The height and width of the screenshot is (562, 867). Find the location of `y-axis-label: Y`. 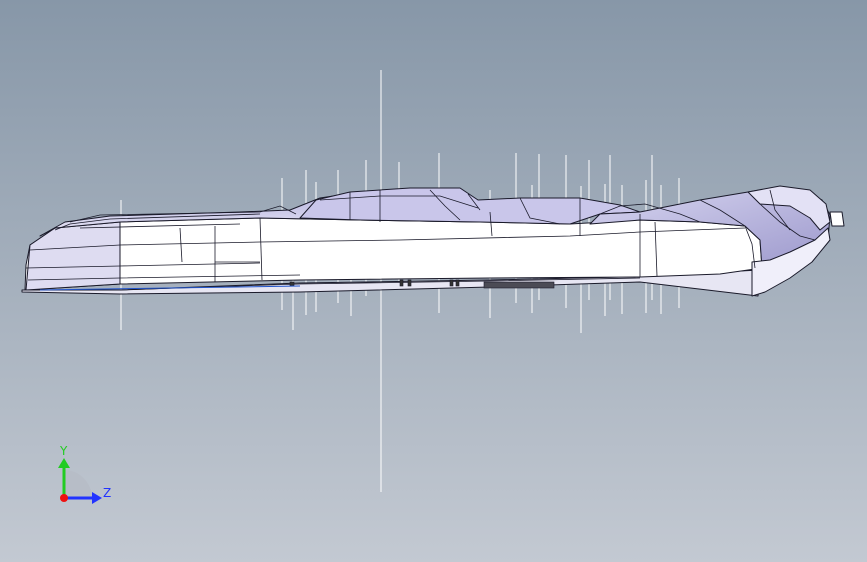

y-axis-label: Y is located at coordinates (63, 451).